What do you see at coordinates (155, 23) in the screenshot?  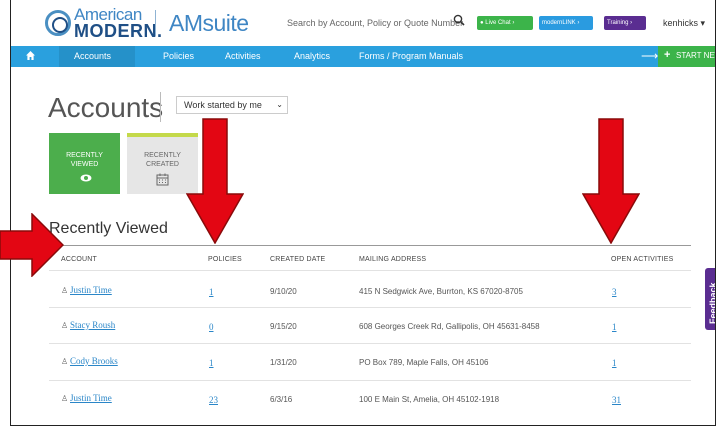 I see `logo-divider` at bounding box center [155, 23].